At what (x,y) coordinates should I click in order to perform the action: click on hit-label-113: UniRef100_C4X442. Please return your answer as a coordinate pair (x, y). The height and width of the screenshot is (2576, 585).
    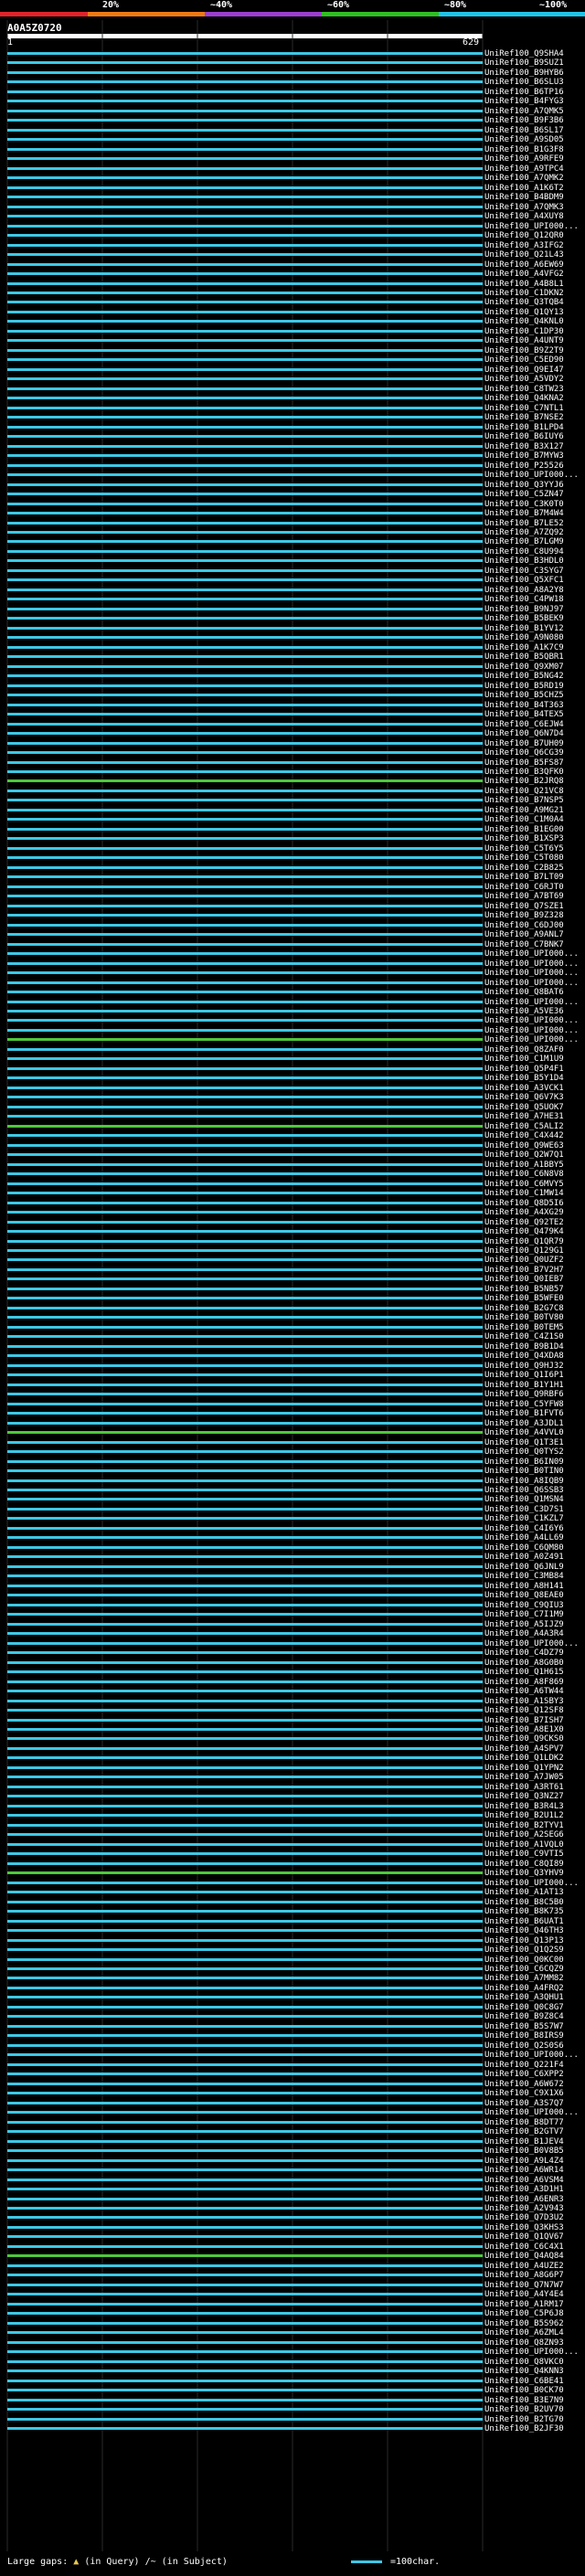
    Looking at the image, I should click on (524, 1135).